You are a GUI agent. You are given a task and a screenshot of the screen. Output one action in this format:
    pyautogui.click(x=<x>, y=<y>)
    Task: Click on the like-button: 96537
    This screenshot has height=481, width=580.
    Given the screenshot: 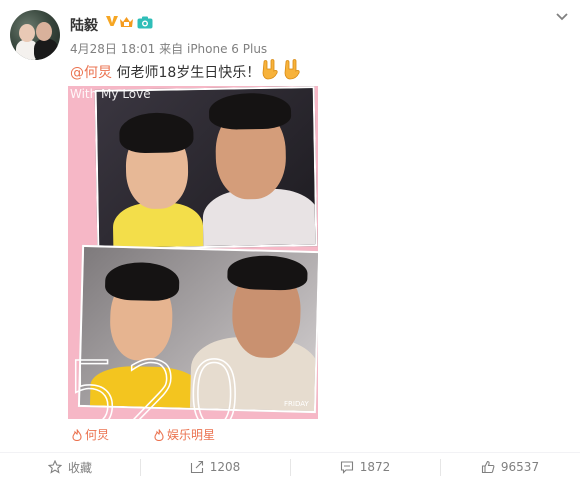 What is the action you would take?
    pyautogui.click(x=510, y=467)
    